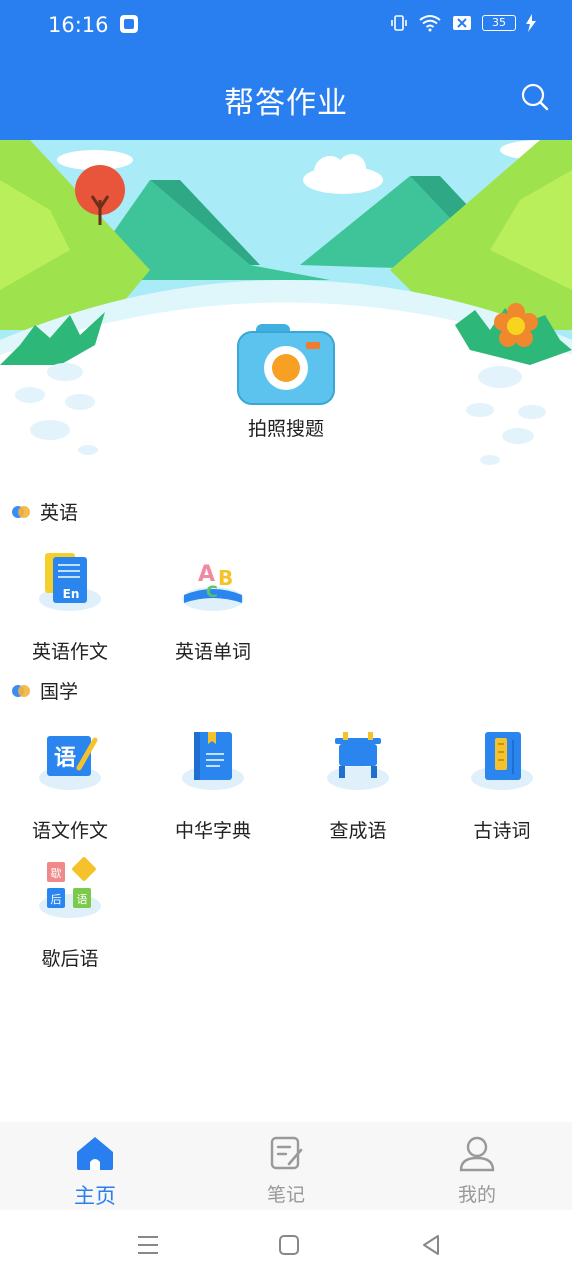 Image resolution: width=572 pixels, height=1280 pixels. Describe the element at coordinates (285, 1195) in the screenshot. I see `tab-label-notes: 笔记` at that location.